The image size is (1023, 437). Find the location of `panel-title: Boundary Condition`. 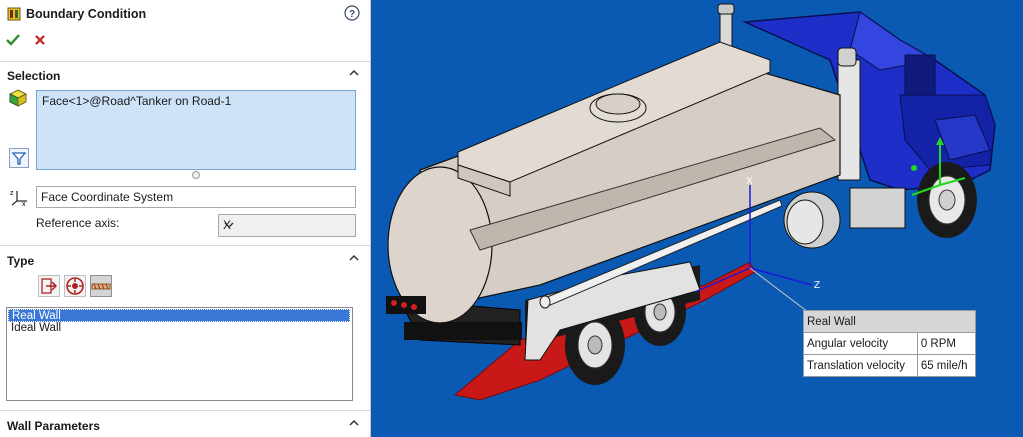

panel-title: Boundary Condition is located at coordinates (86, 14).